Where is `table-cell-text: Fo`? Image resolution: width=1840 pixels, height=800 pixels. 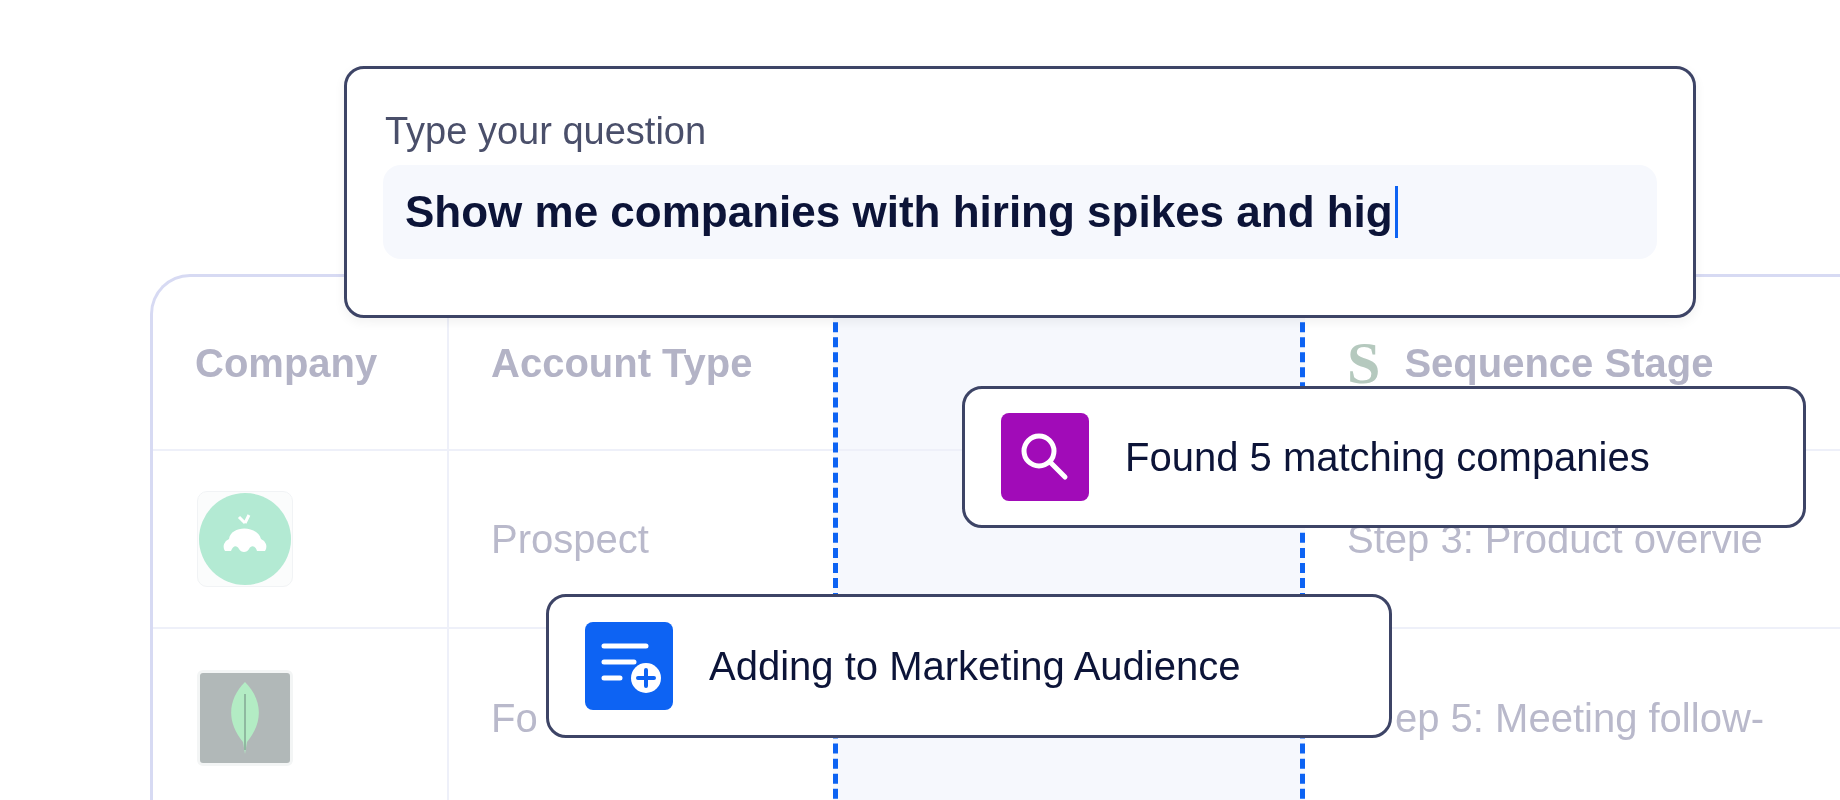
table-cell-text: Fo is located at coordinates (514, 718).